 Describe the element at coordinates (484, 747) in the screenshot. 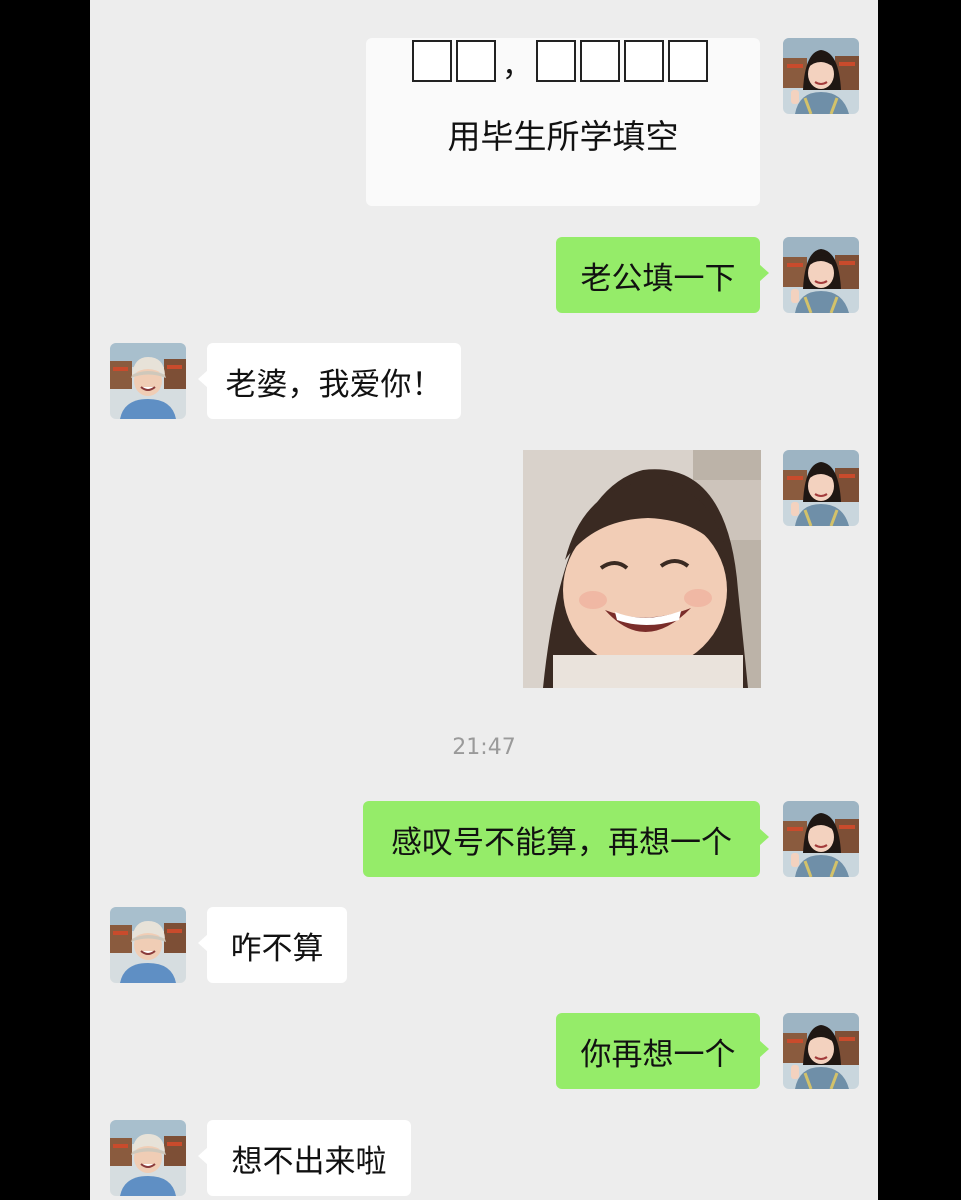

I see `message-timestamp: 21:47` at that location.